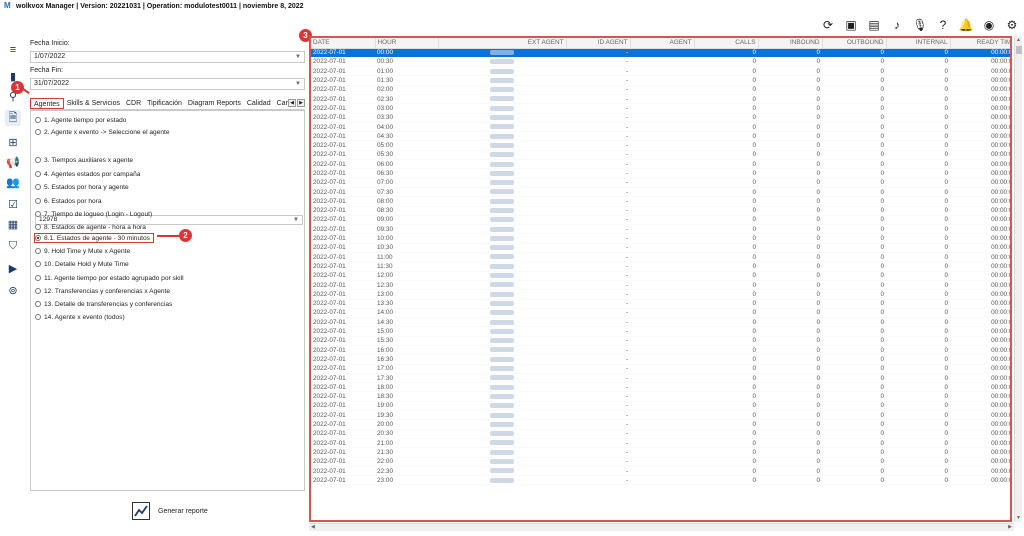  Describe the element at coordinates (660, 90) in the screenshot. I see `table-row: 2022-07-0102:00-000000:00:0000:00:00` at that location.